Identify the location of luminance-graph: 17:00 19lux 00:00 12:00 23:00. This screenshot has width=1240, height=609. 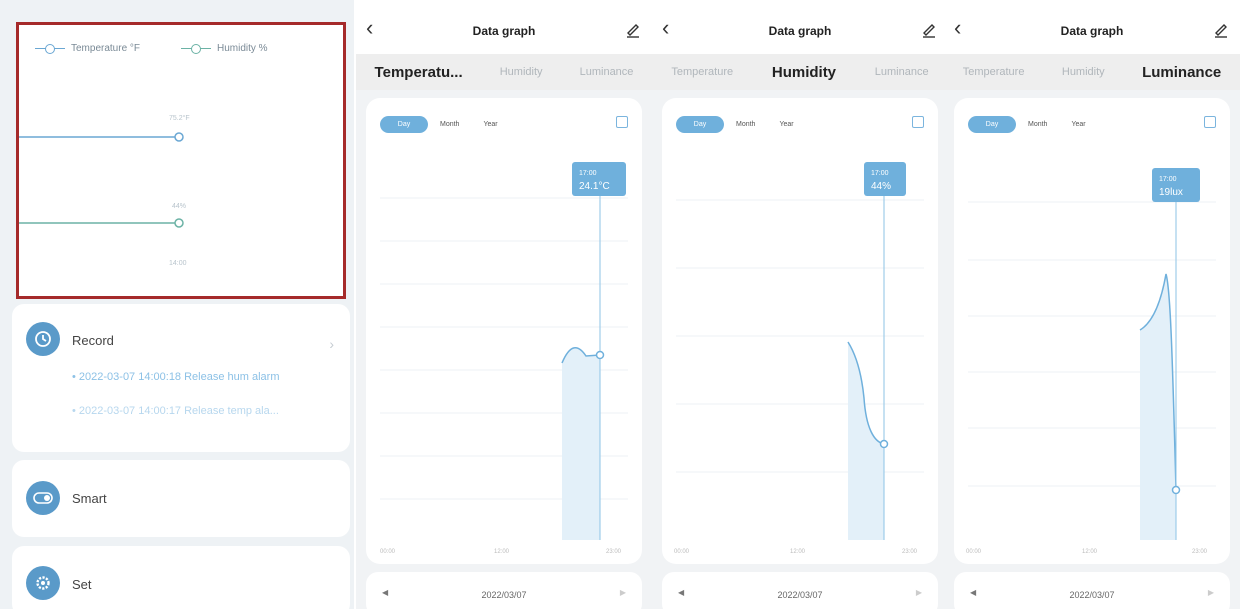
(1091, 361).